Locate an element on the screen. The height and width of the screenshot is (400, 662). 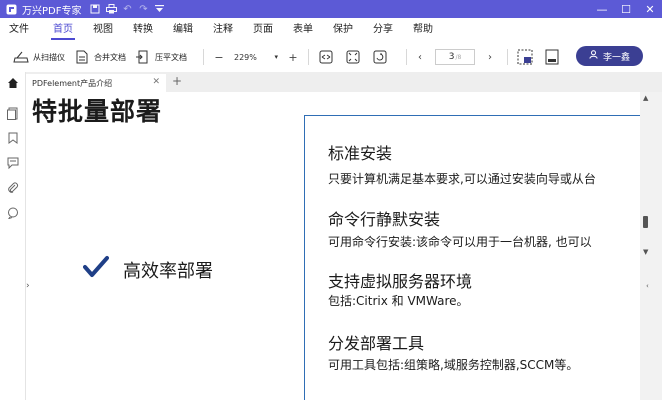
user-name: 李一鑫 is located at coordinates (616, 57).